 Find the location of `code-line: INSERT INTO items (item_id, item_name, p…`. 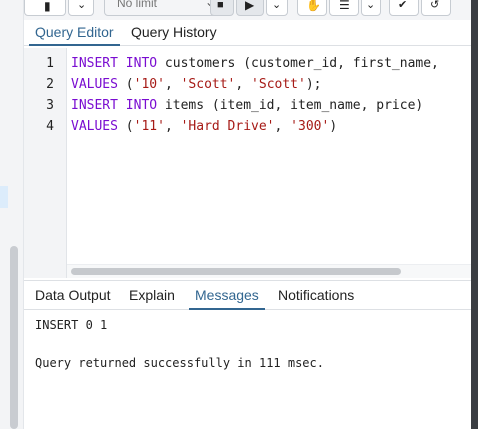

code-line: INSERT INTO items (item_id, item_name, p… is located at coordinates (247, 105).